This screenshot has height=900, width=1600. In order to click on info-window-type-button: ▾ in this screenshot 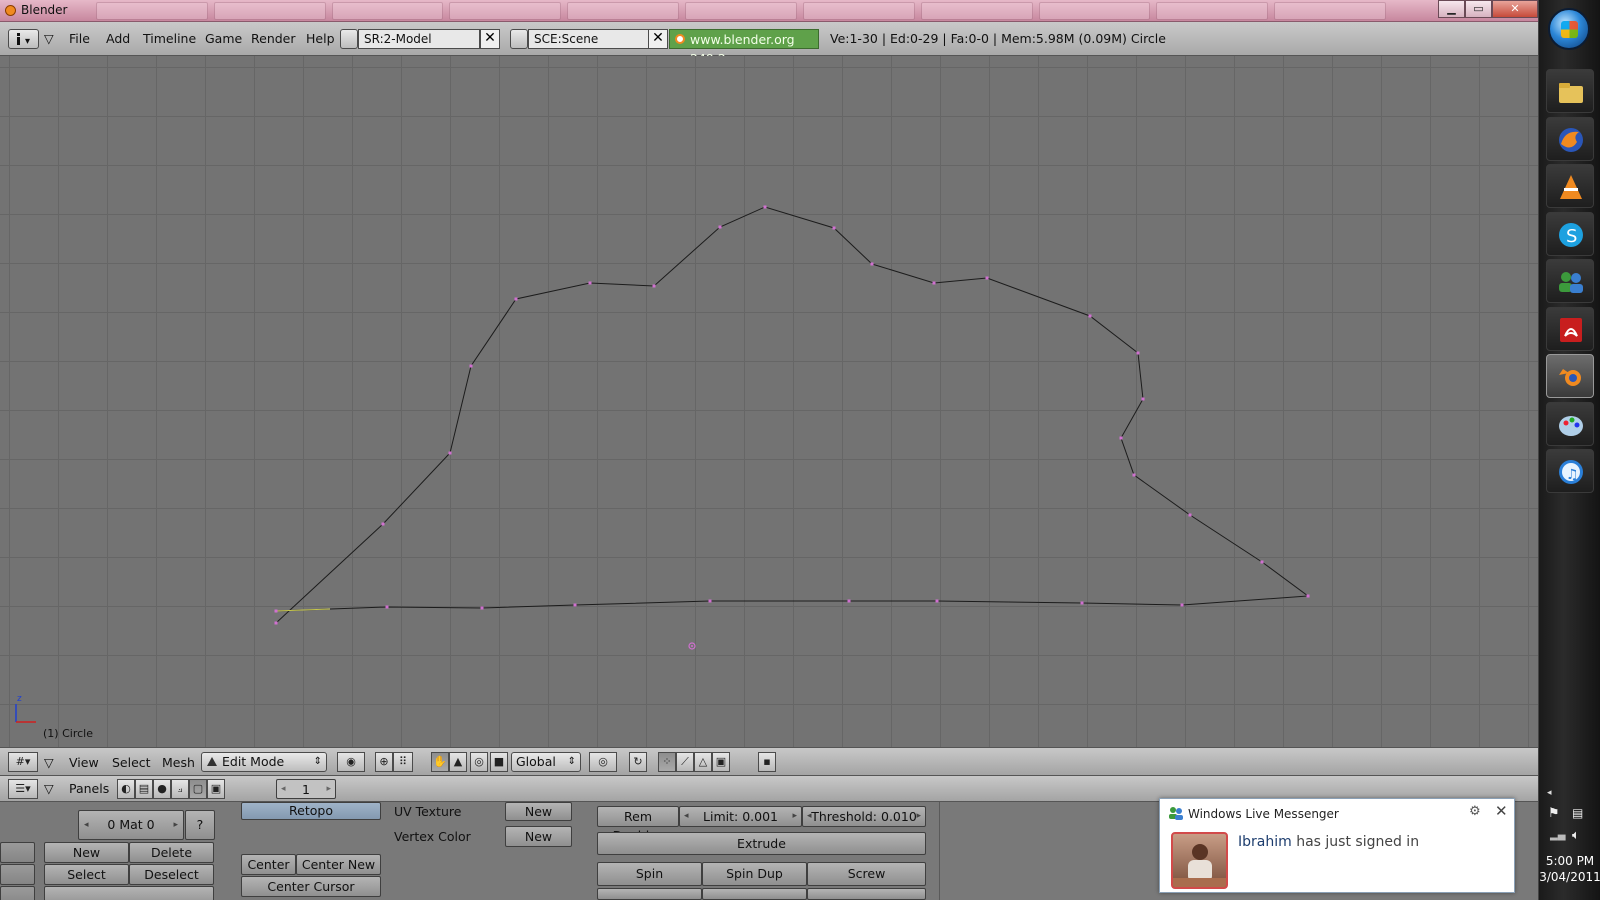, I will do `click(23, 39)`.